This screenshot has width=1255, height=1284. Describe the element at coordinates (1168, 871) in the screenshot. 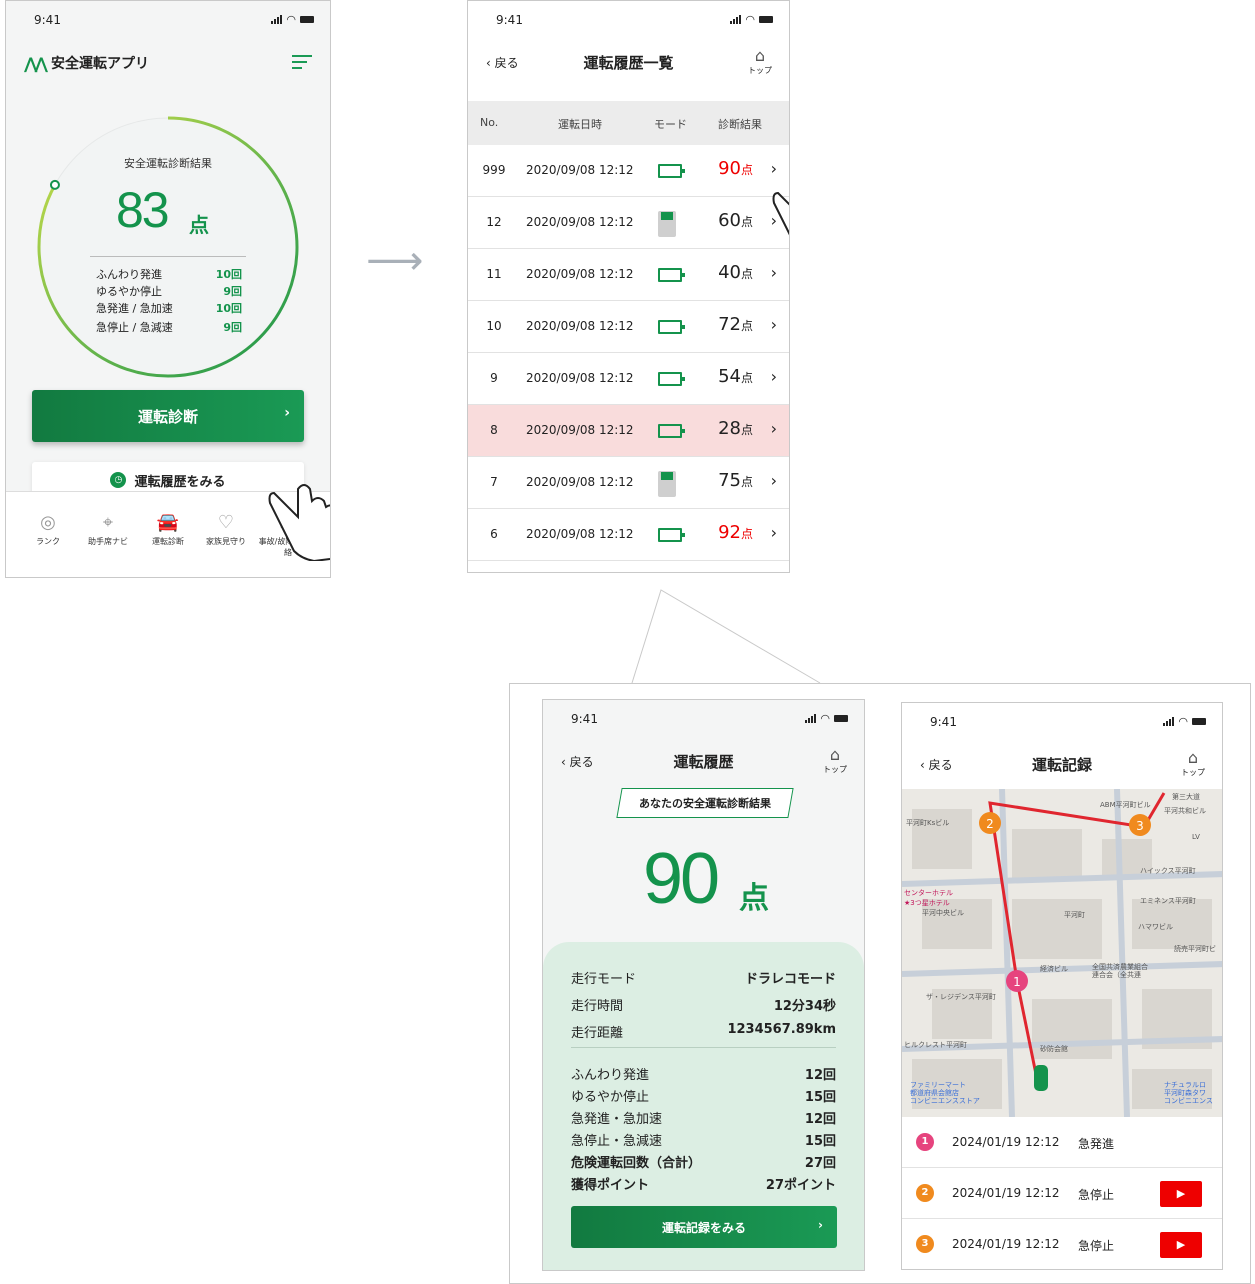

I see `map-label: ハイックス平河町` at that location.